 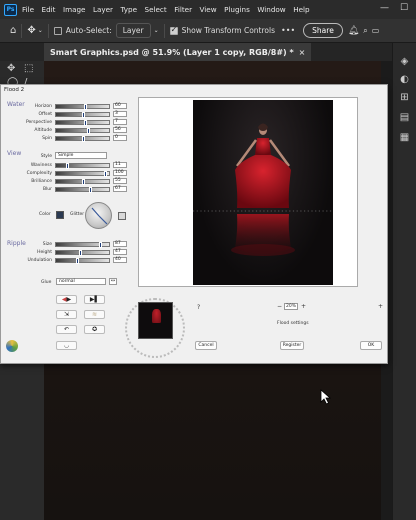 What do you see at coordinates (66, 329) in the screenshot?
I see `undo-icon: ↶` at bounding box center [66, 329].